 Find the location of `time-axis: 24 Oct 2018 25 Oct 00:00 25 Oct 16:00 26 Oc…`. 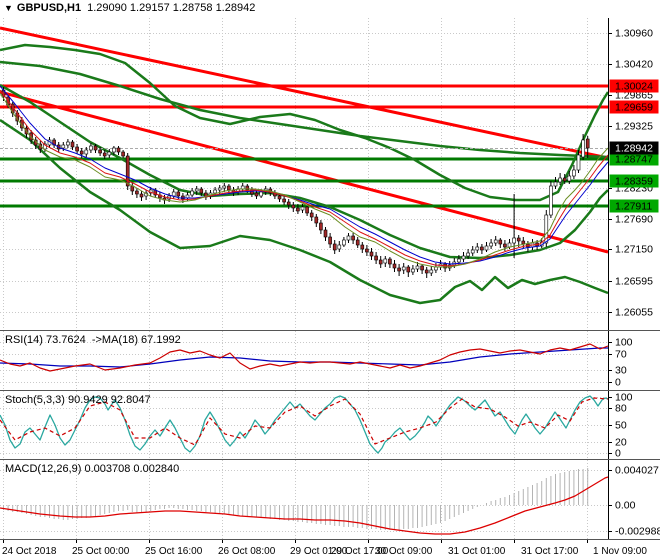

time-axis: 24 Oct 2018 25 Oct 00:00 25 Oct 16:00 26 Oc… is located at coordinates (330, 550).